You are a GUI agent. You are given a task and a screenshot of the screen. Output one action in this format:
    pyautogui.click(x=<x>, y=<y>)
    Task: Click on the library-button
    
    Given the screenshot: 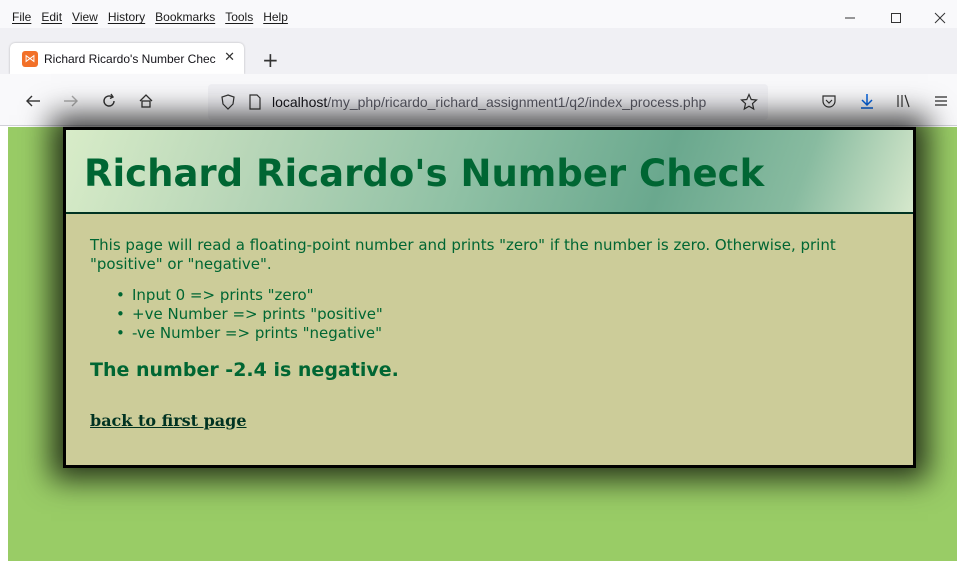 What is the action you would take?
    pyautogui.click(x=903, y=101)
    